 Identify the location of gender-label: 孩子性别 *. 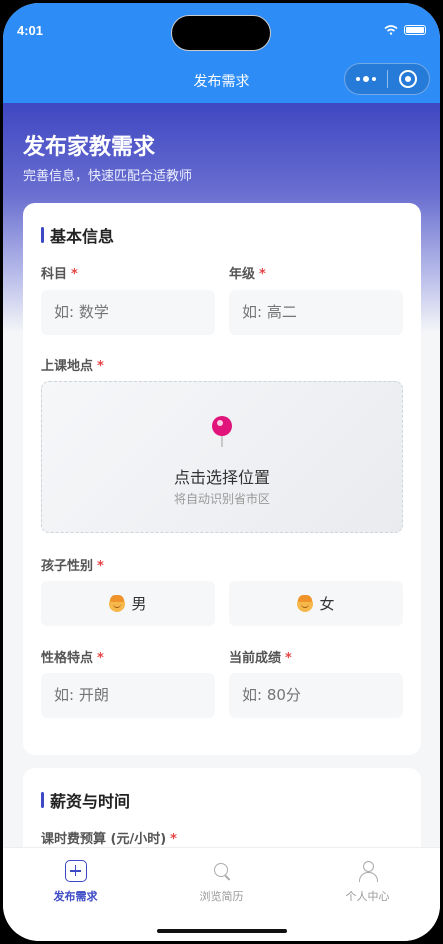
(72, 564).